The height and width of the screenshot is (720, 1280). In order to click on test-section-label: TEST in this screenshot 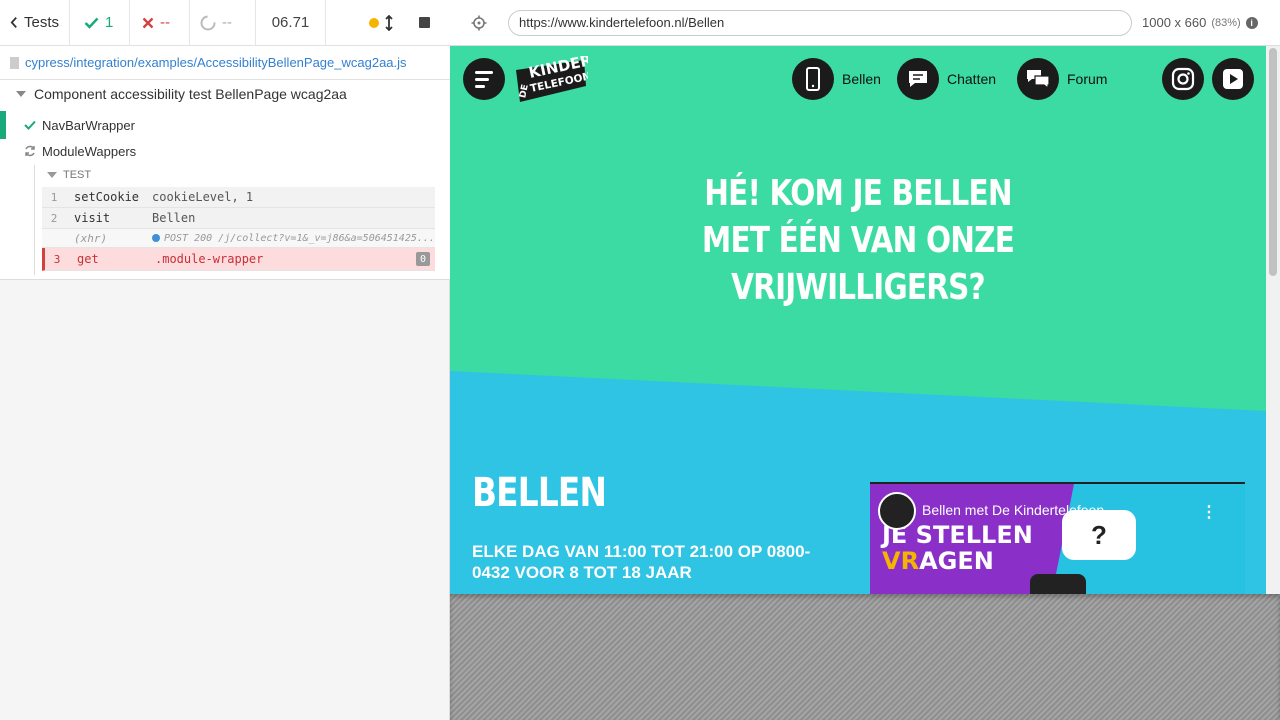, I will do `click(77, 175)`.